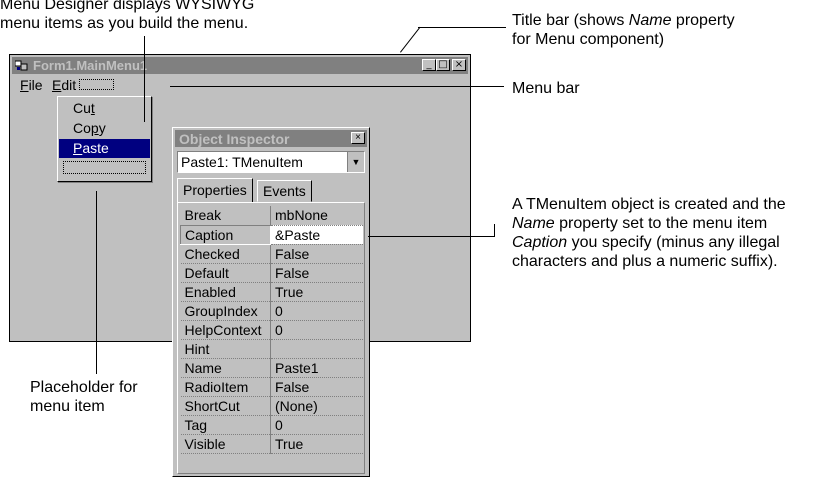  Describe the element at coordinates (124, 23) in the screenshot. I see `callout-menu-designer-line2: menu items as you build the menu.` at that location.